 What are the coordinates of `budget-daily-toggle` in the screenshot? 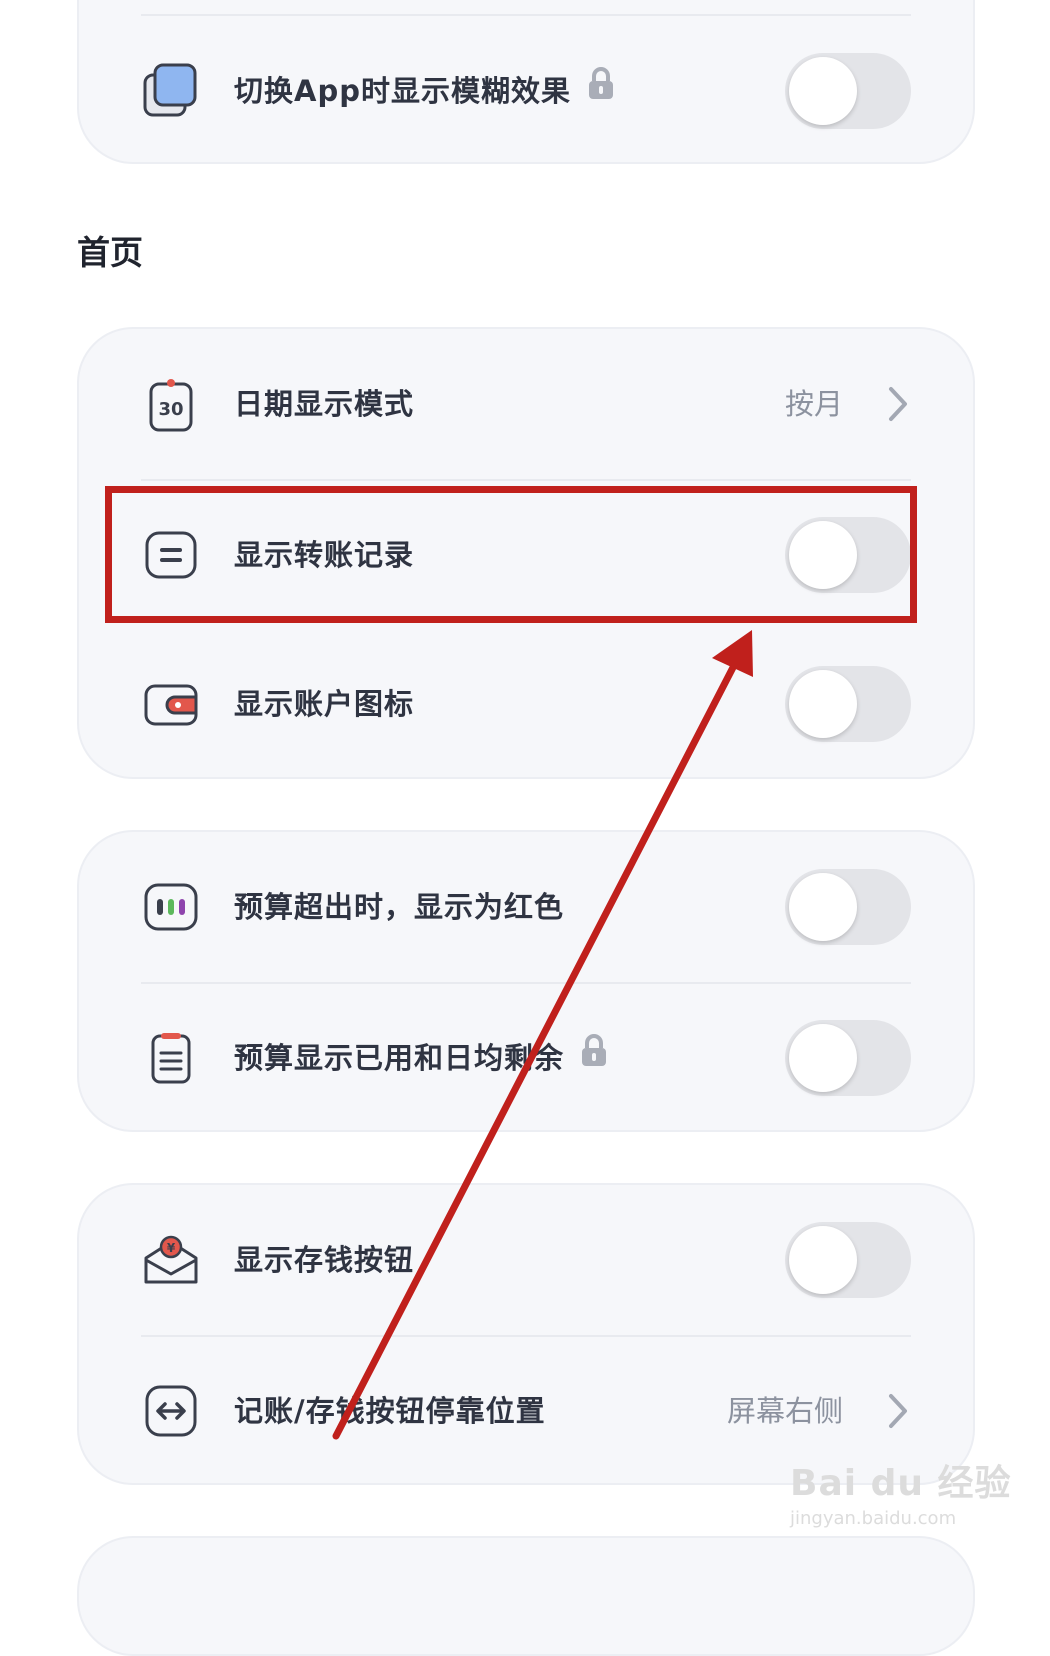 It's located at (848, 1058).